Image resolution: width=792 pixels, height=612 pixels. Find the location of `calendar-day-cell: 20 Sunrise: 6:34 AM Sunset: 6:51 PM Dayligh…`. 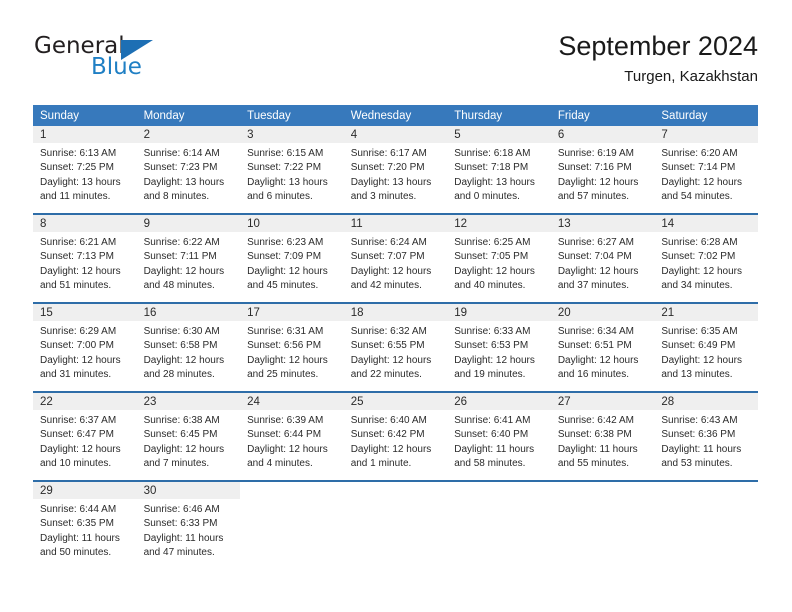

calendar-day-cell: 20 Sunrise: 6:34 AM Sunset: 6:51 PM Dayligh… is located at coordinates (602, 347).